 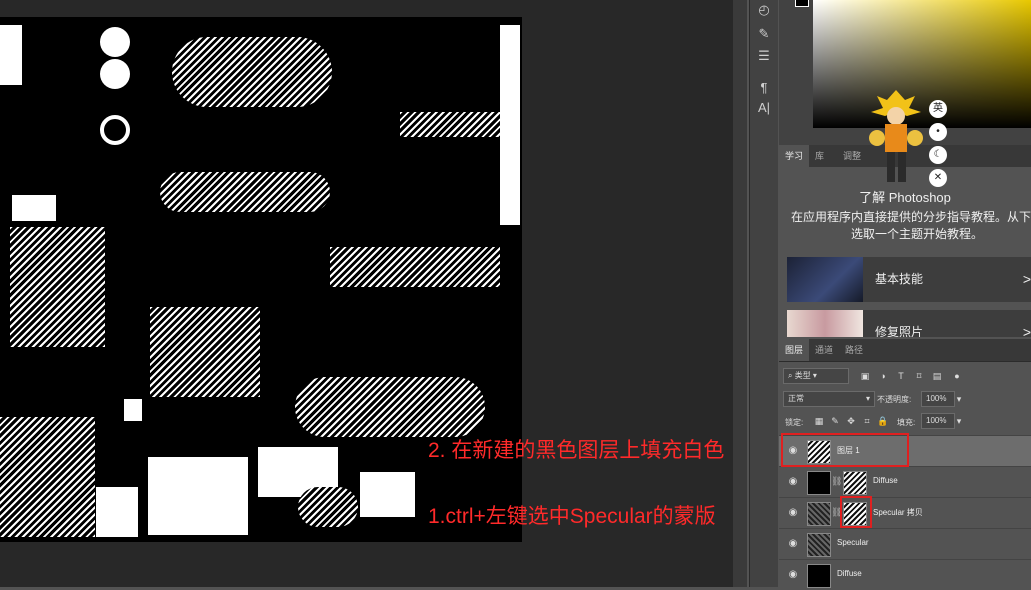 I want to click on layer-name: Specular, so click(x=853, y=542).